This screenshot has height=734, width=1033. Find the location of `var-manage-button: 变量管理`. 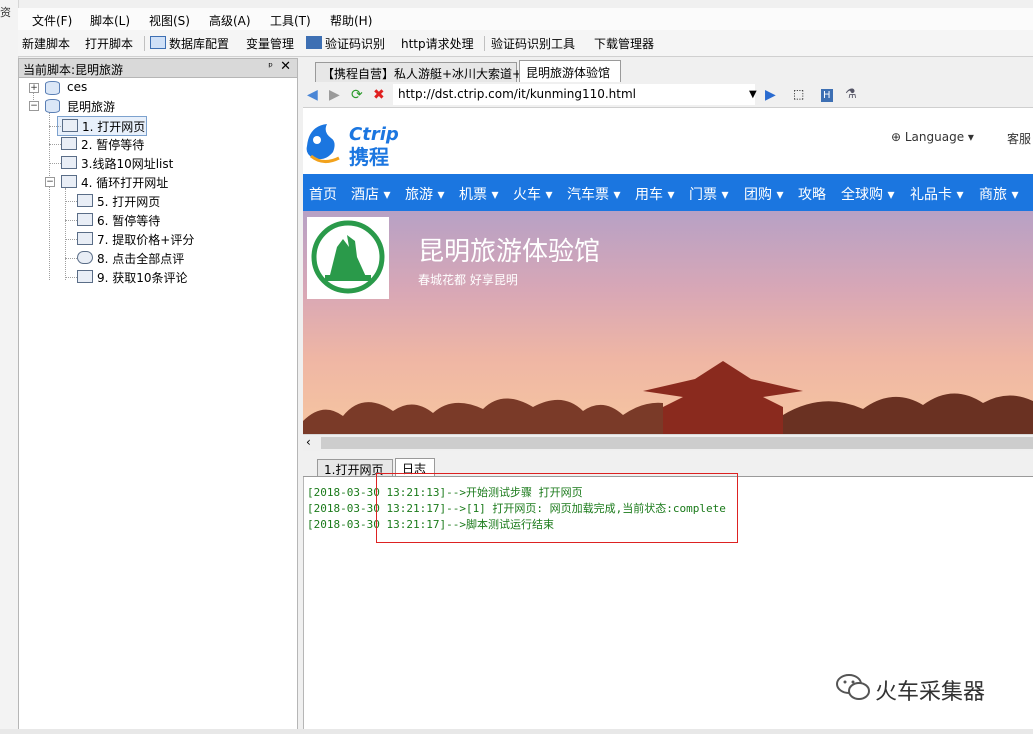

var-manage-button: 变量管理 is located at coordinates (270, 43).